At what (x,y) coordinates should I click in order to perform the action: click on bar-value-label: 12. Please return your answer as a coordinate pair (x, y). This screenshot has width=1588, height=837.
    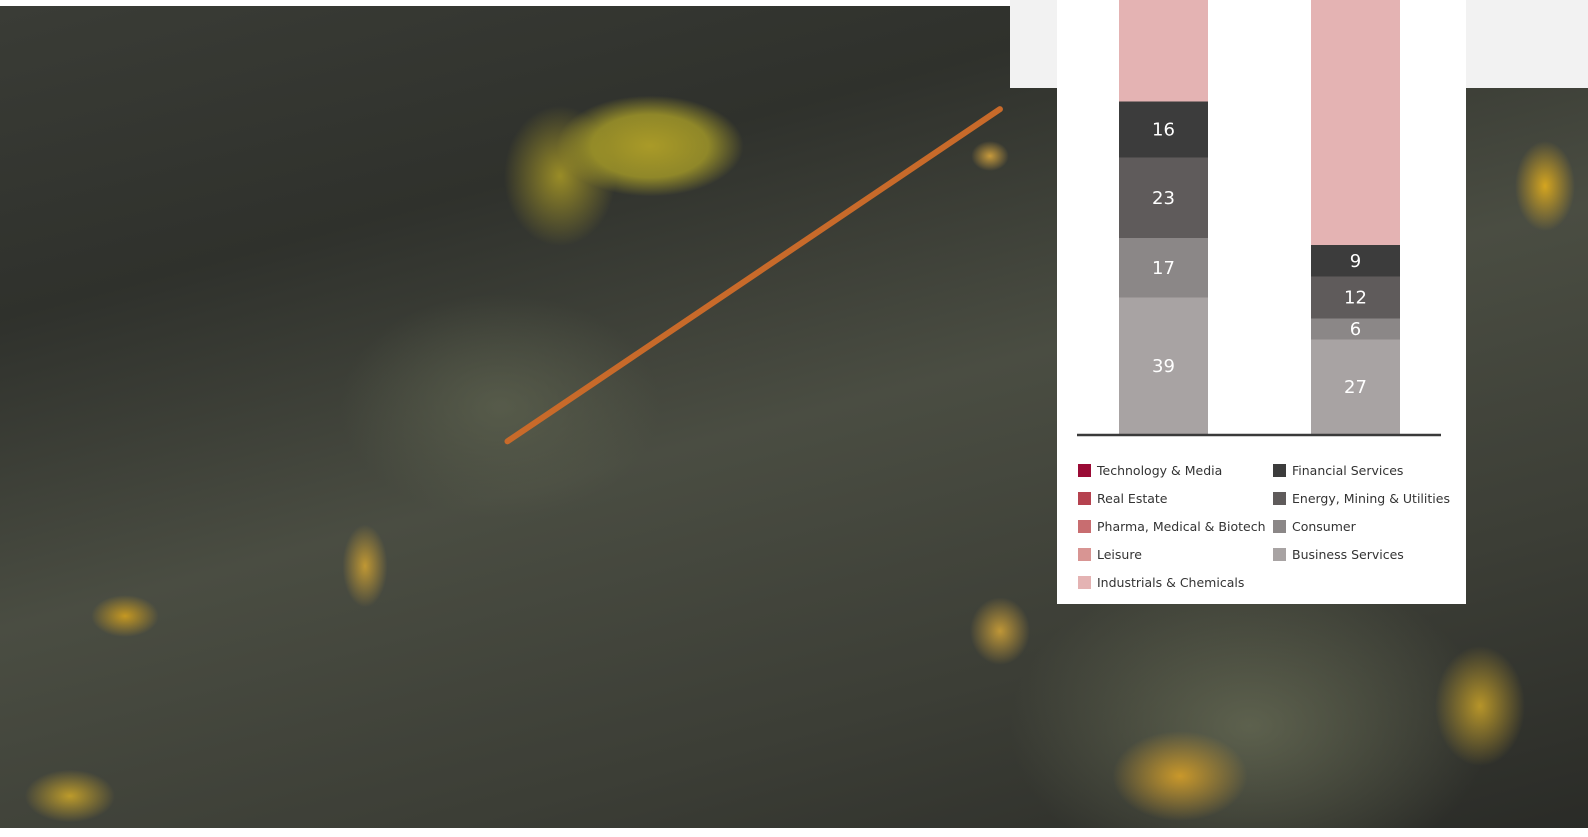
    Looking at the image, I should click on (1355, 298).